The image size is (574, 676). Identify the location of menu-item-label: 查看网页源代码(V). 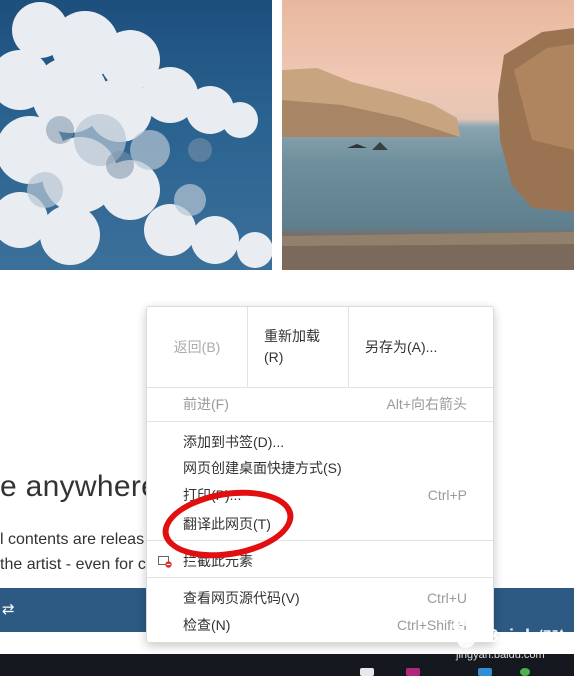
(241, 598).